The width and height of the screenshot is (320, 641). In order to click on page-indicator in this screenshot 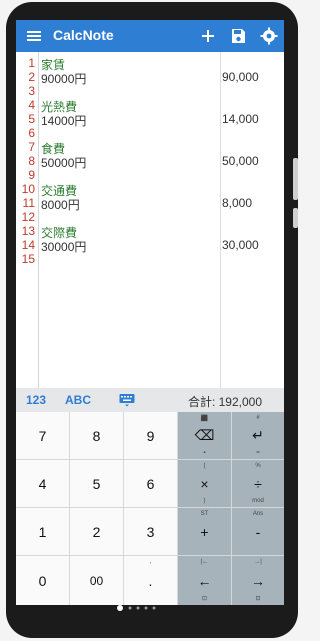, I will do `click(136, 608)`.